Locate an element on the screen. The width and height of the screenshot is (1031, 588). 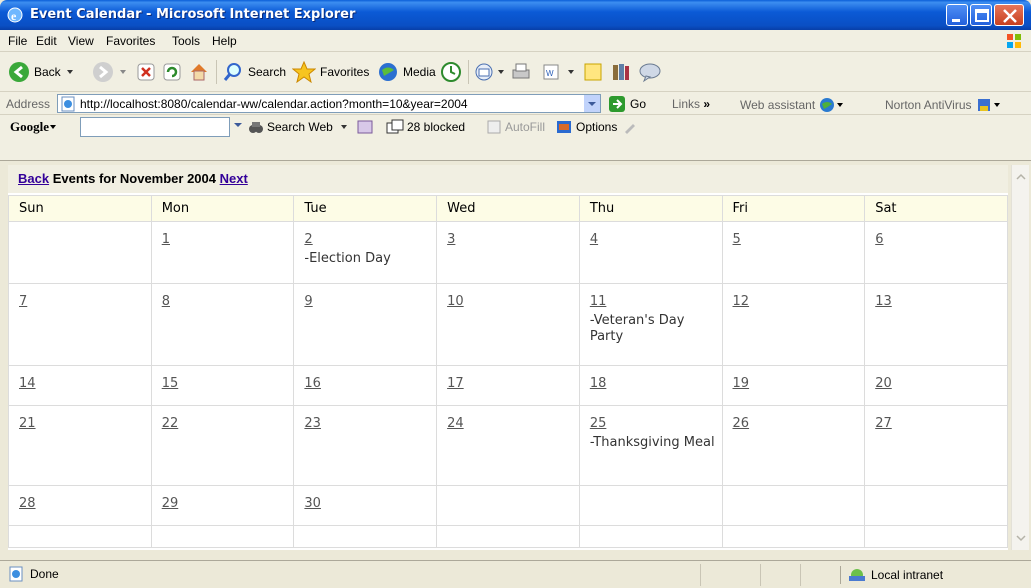
day-link-4: 4 is located at coordinates (594, 239).